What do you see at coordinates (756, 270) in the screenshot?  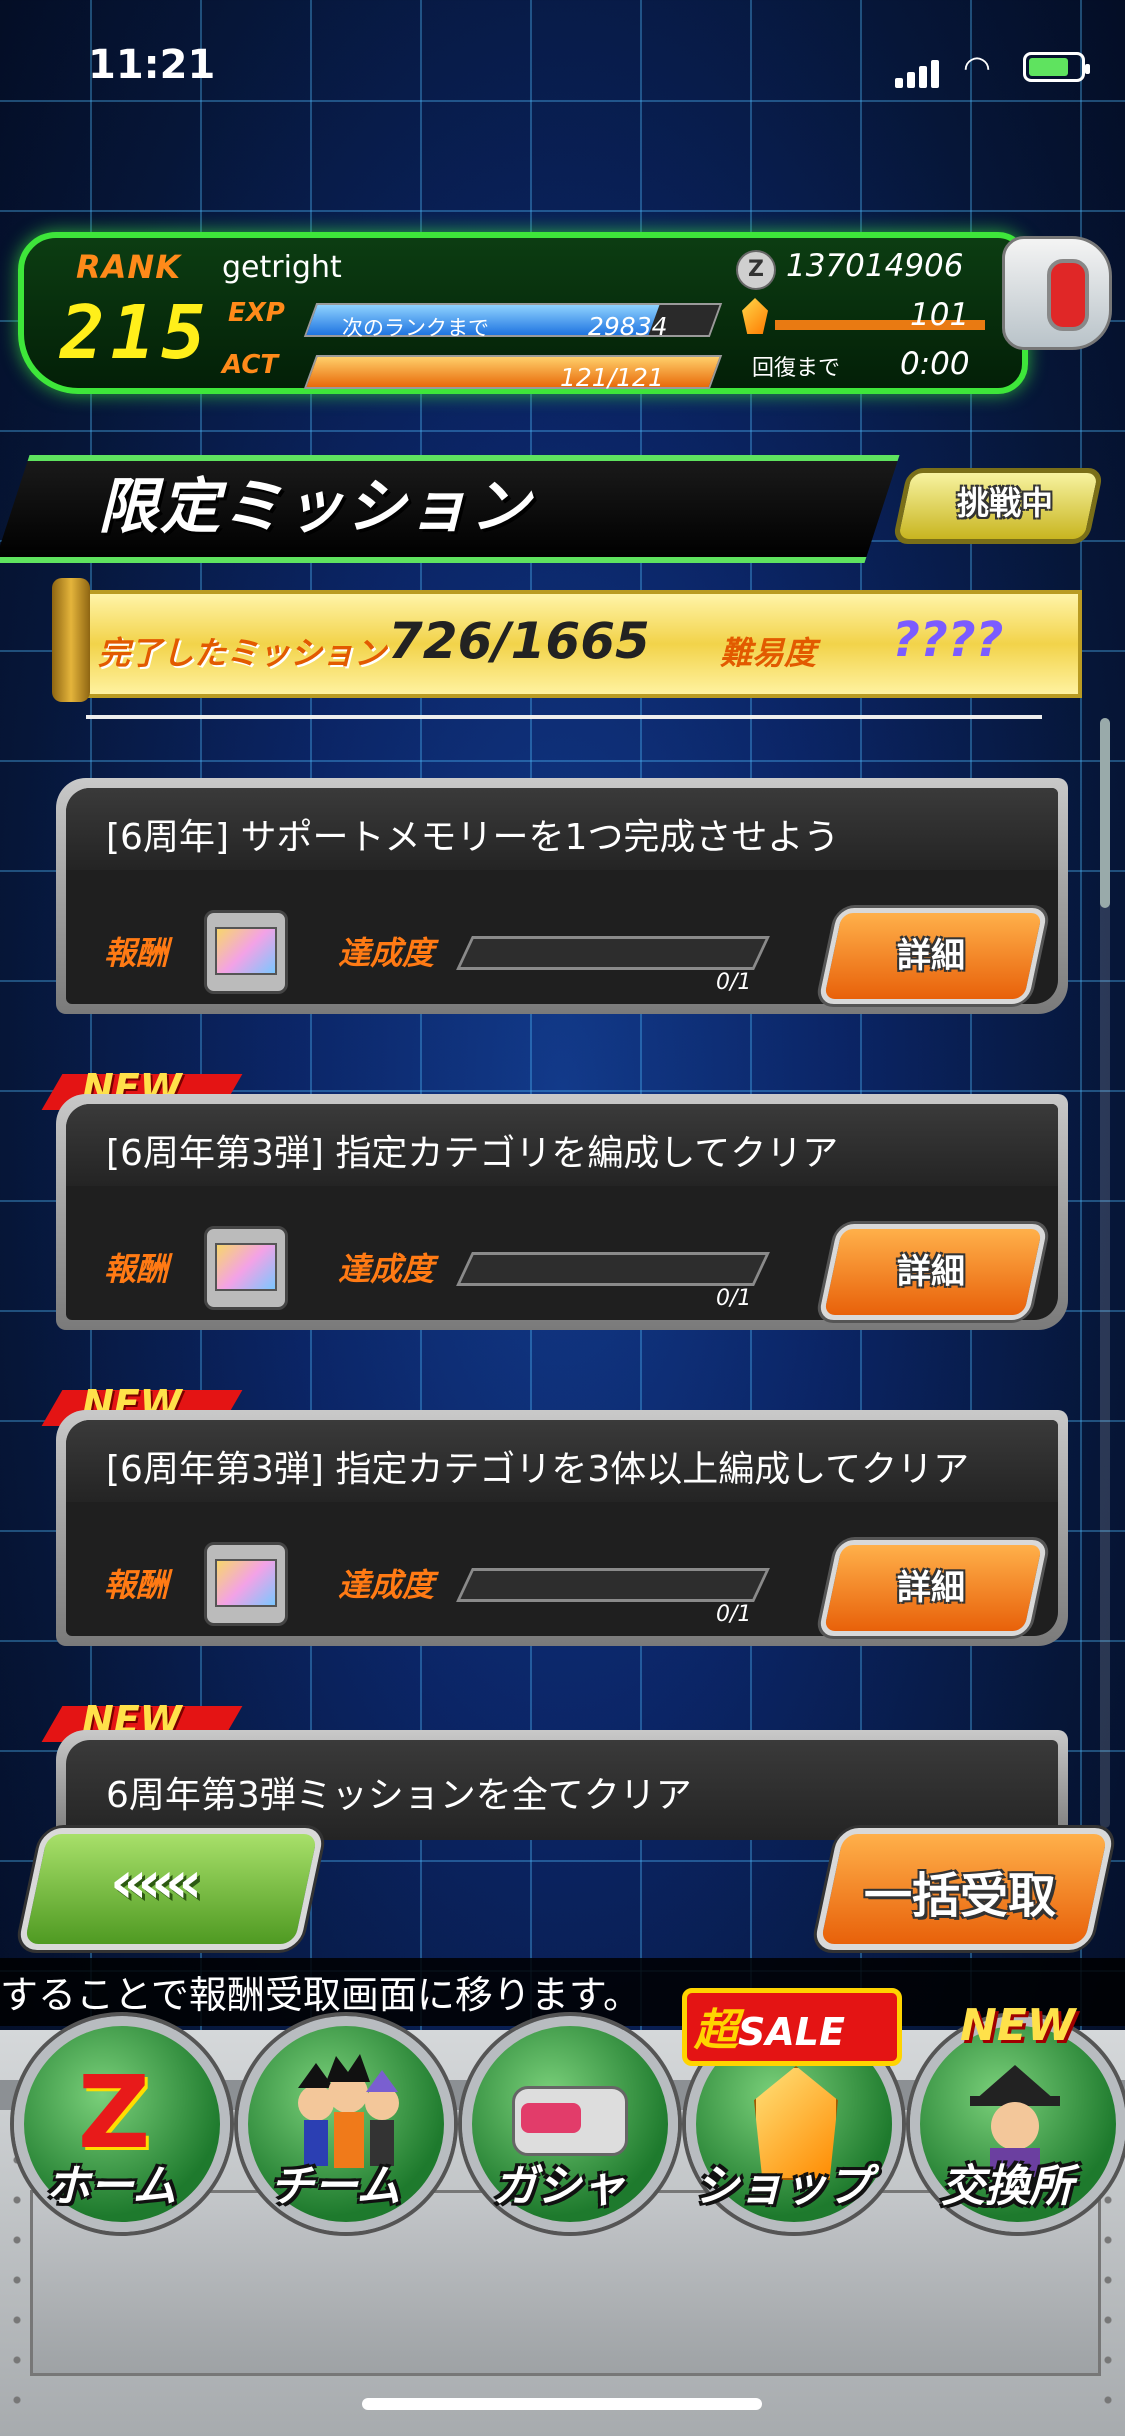 I see `zeni-icon: Z` at bounding box center [756, 270].